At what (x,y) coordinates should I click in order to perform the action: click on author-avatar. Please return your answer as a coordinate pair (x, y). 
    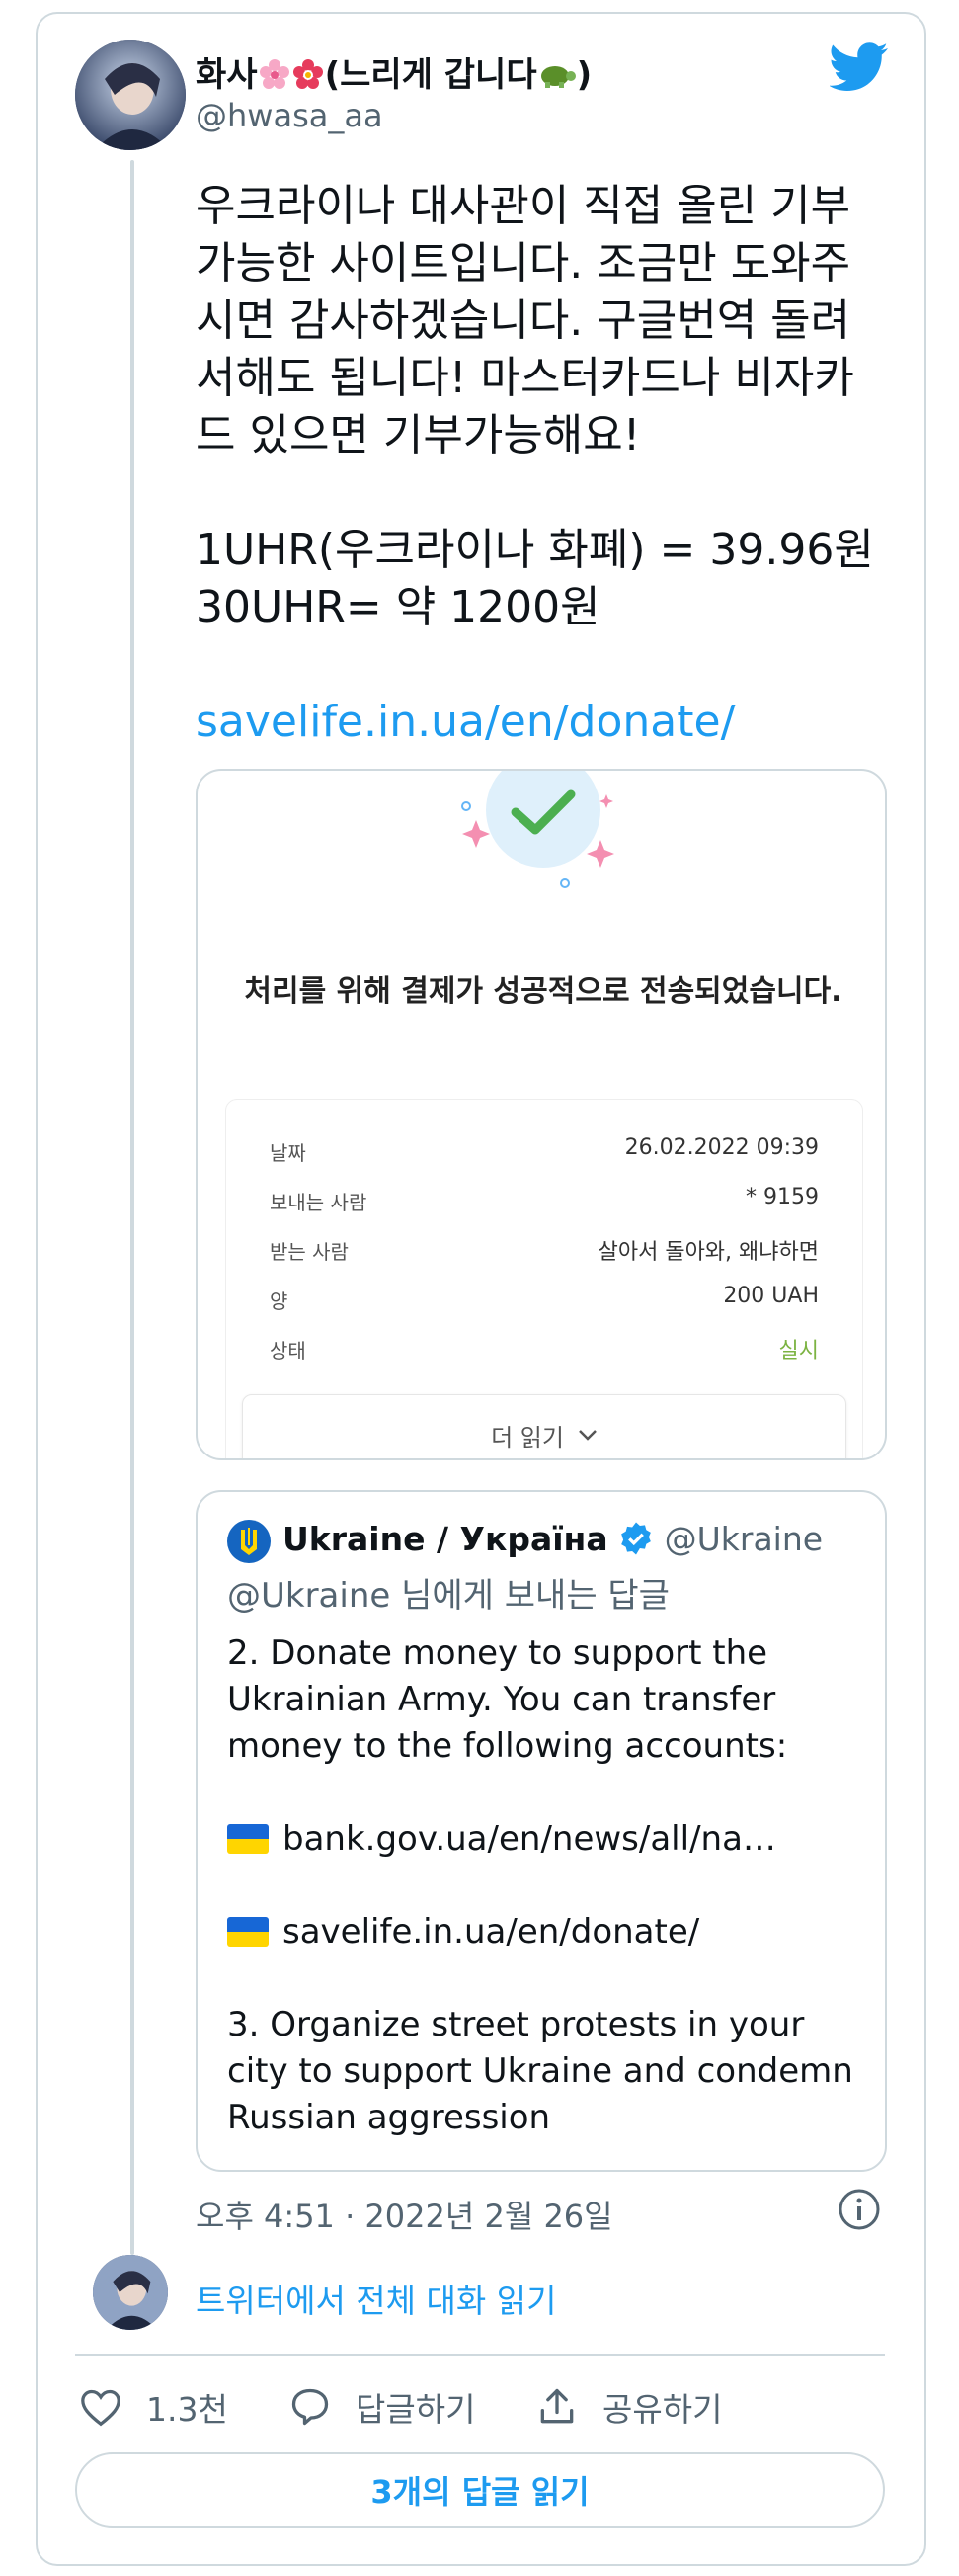
    Looking at the image, I should click on (130, 95).